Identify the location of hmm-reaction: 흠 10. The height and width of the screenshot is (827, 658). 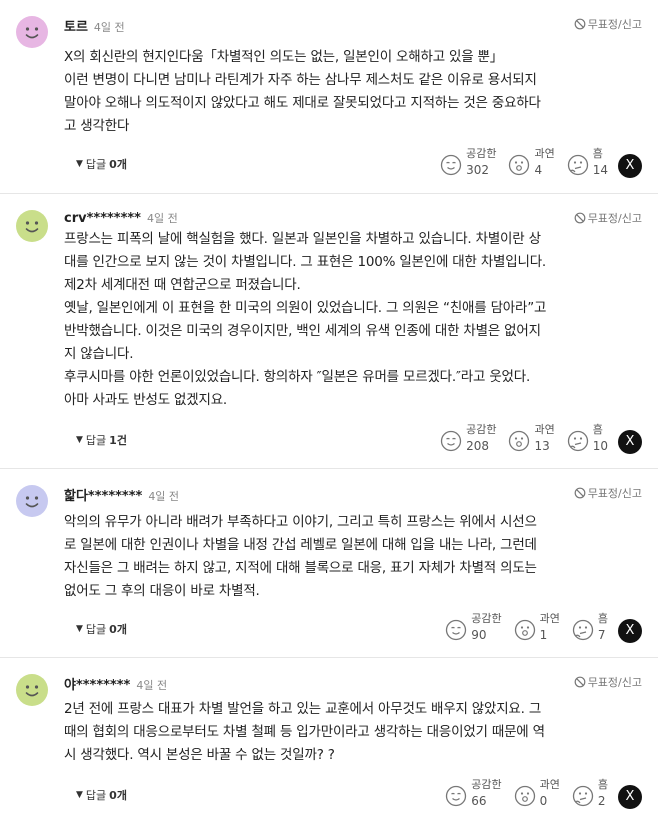
(587, 438).